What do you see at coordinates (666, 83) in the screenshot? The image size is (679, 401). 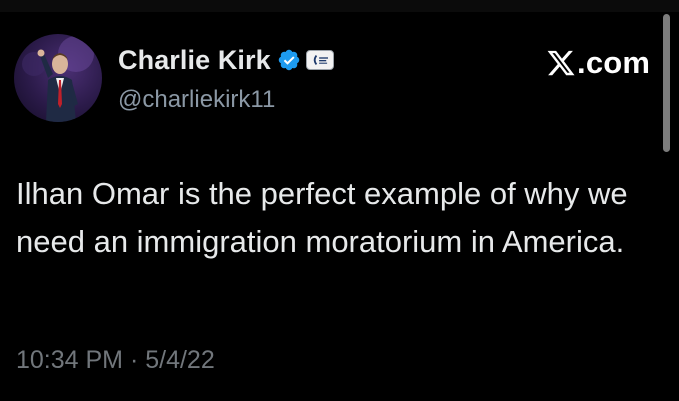 I see `scrollbar` at bounding box center [666, 83].